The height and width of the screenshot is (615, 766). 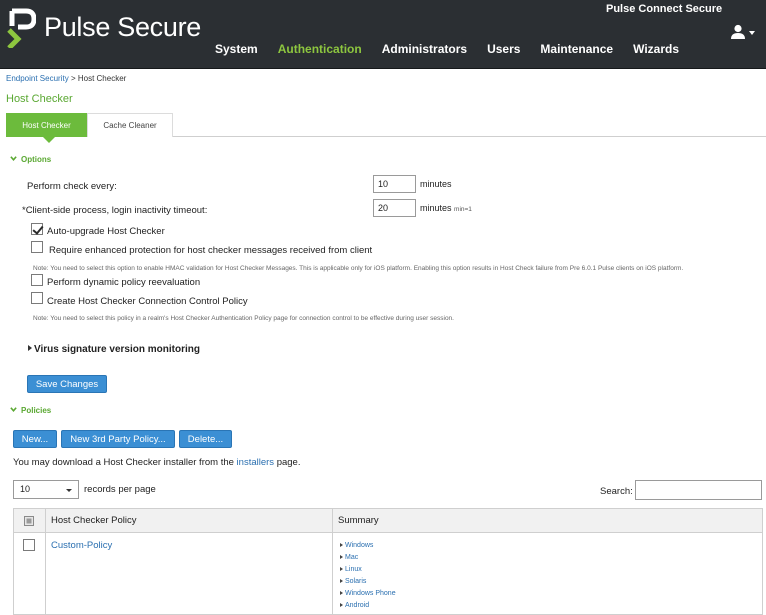 I want to click on page-title: Host Checker, so click(x=39, y=99).